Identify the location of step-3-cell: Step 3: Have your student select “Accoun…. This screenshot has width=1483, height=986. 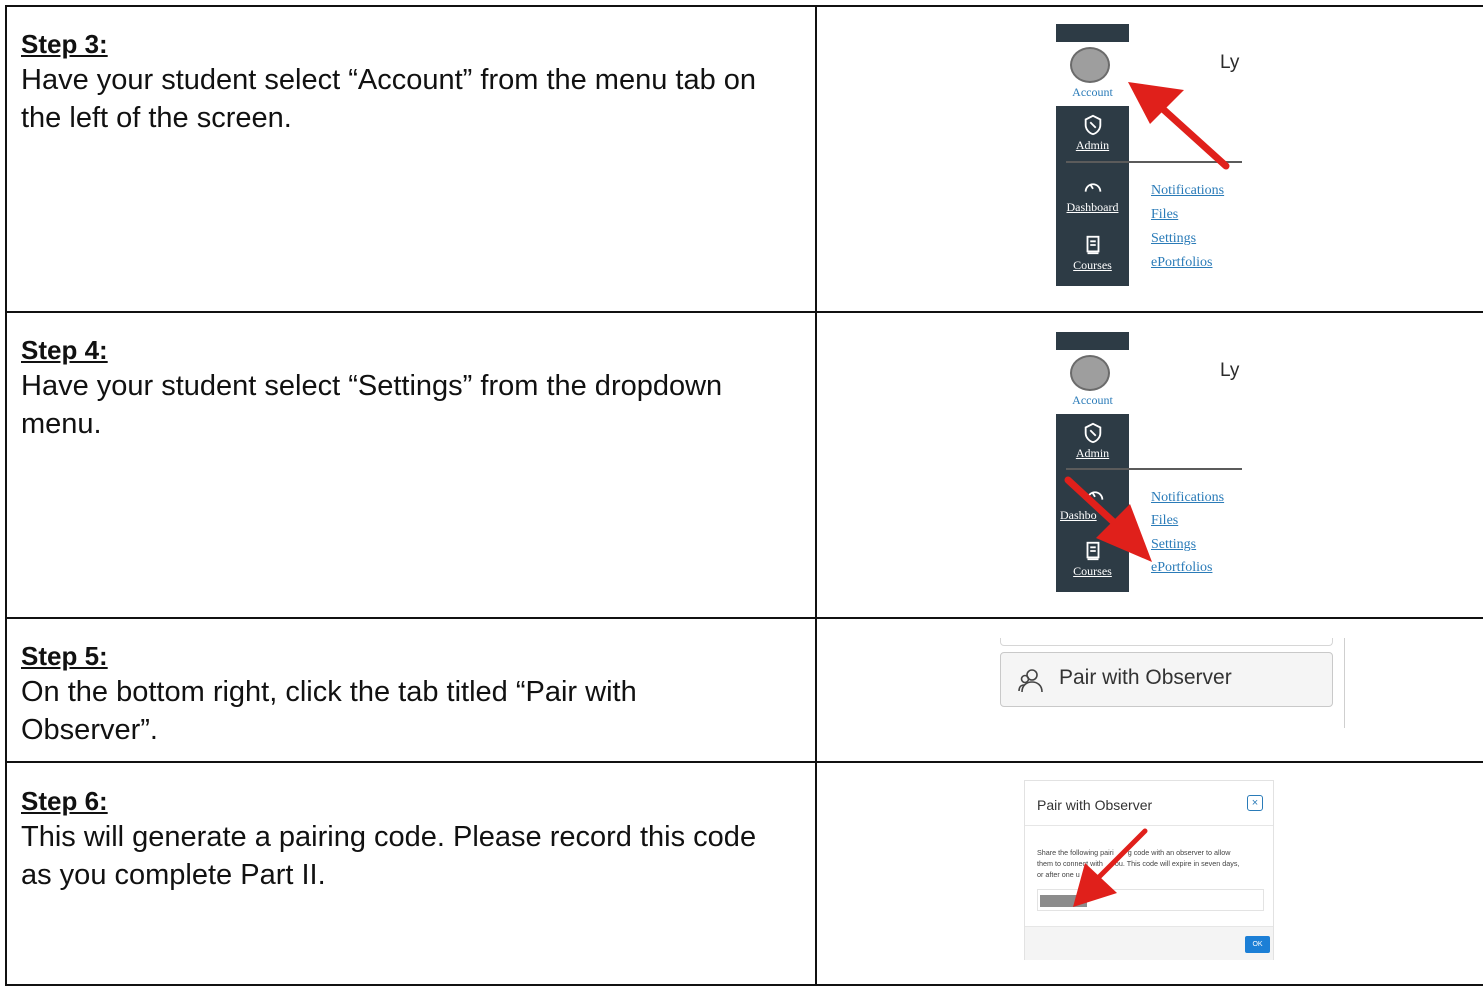
(411, 82).